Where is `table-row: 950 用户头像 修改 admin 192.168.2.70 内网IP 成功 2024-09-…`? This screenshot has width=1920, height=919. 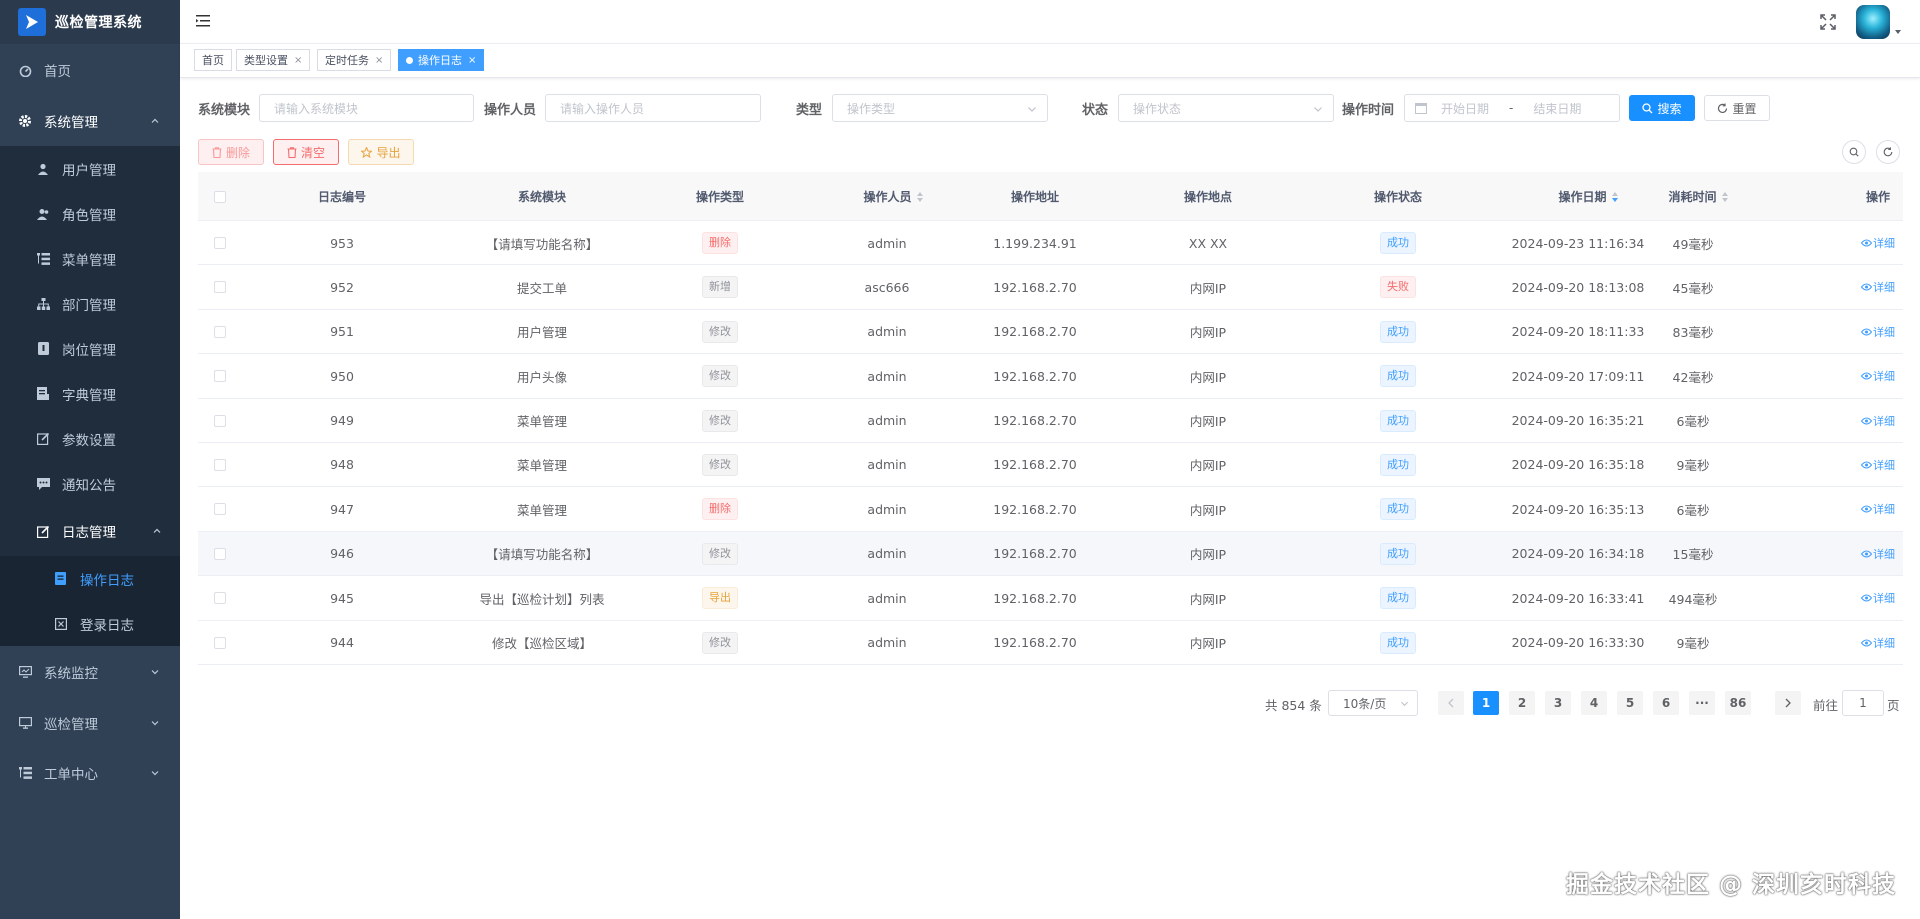 table-row: 950 用户头像 修改 admin 192.168.2.70 内网IP 成功 2024-09-… is located at coordinates (1050, 376).